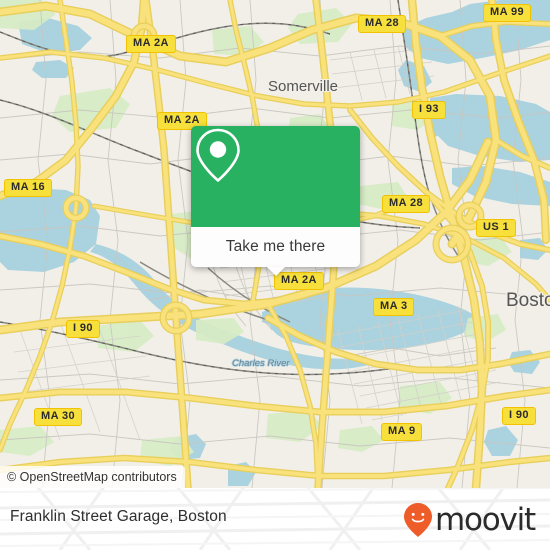 This screenshot has height=550, width=550. Describe the element at coordinates (275, 271) in the screenshot. I see `card-pointer-tip` at that location.